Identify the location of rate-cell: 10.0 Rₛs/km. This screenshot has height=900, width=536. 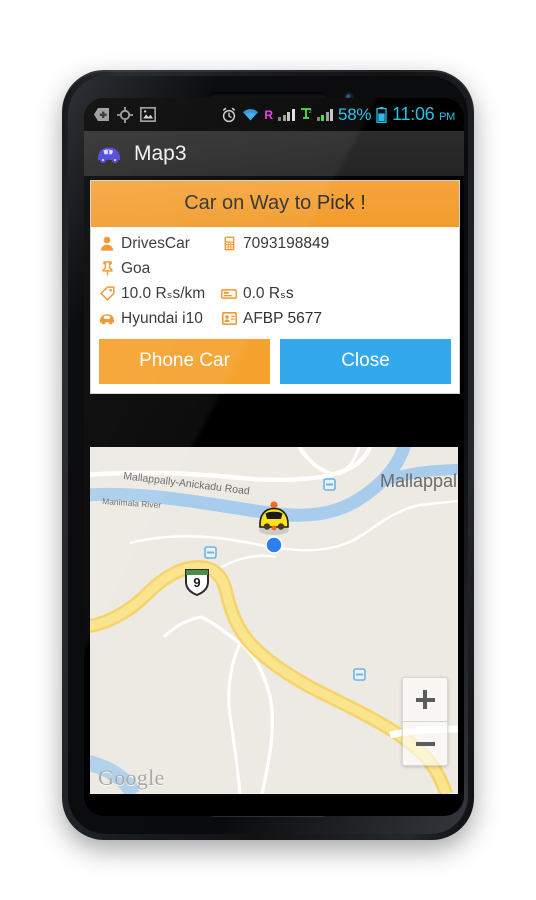
(160, 293).